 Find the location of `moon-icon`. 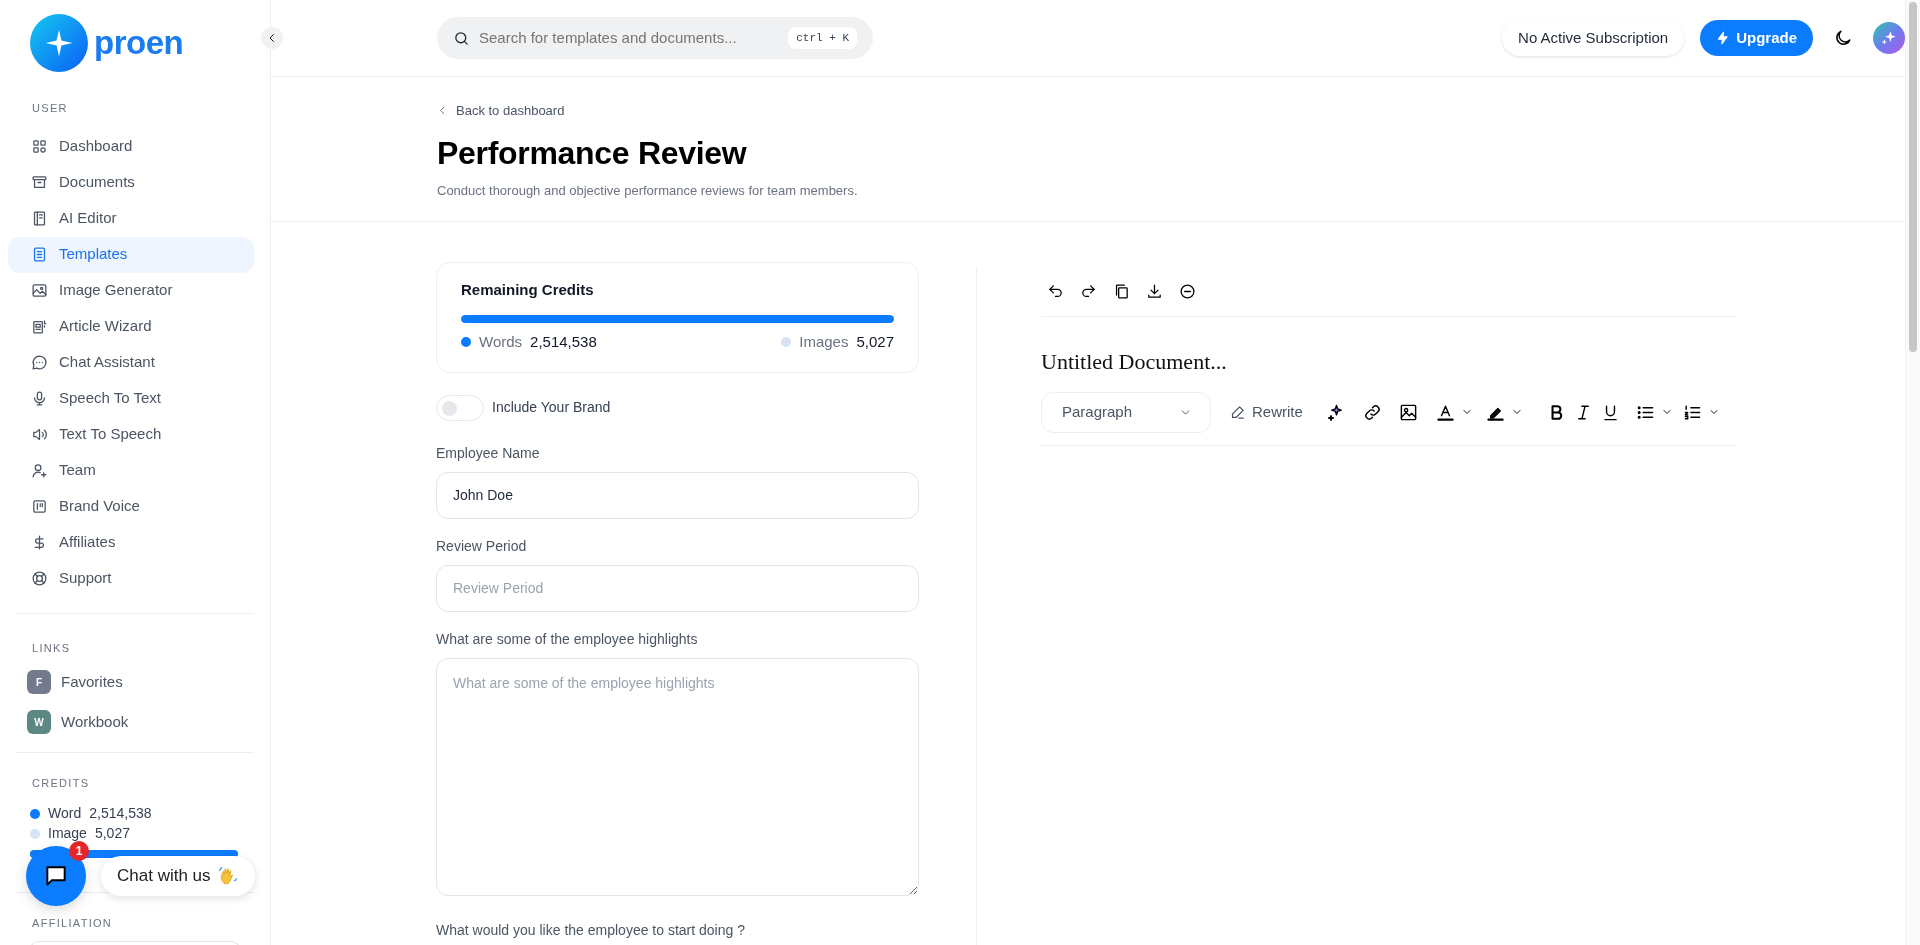

moon-icon is located at coordinates (1843, 38).